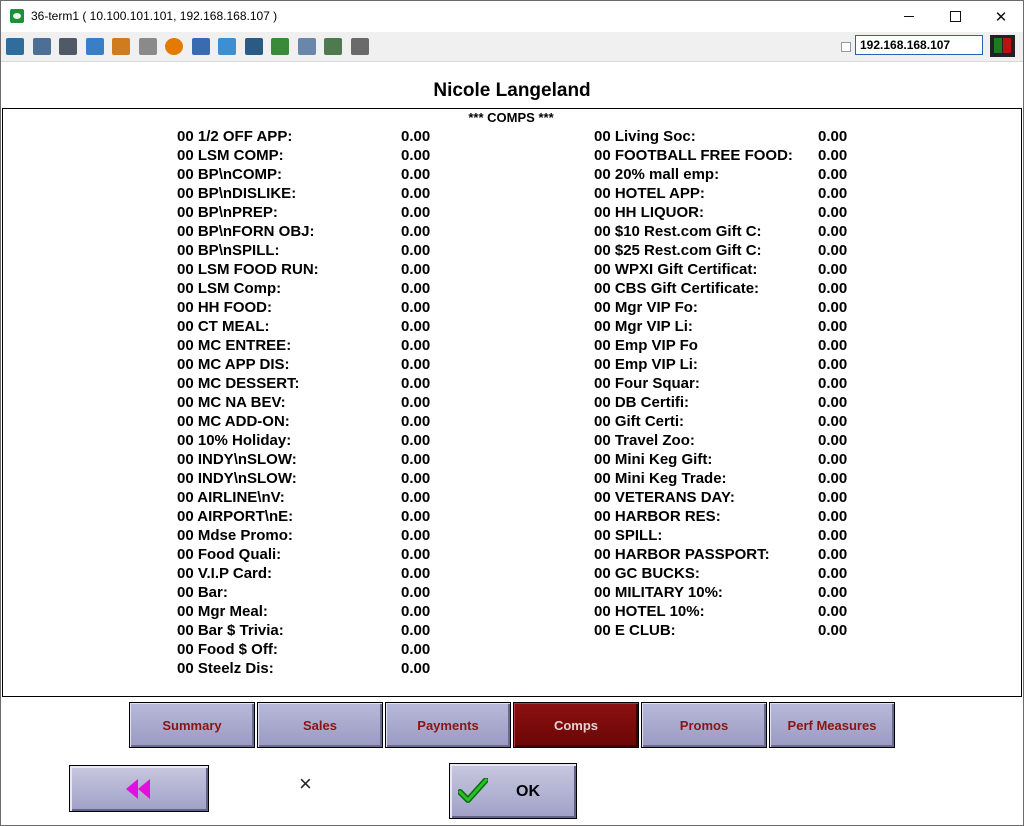 This screenshot has width=1024, height=826. What do you see at coordinates (192, 725) in the screenshot?
I see `tab-summary: Summary` at bounding box center [192, 725].